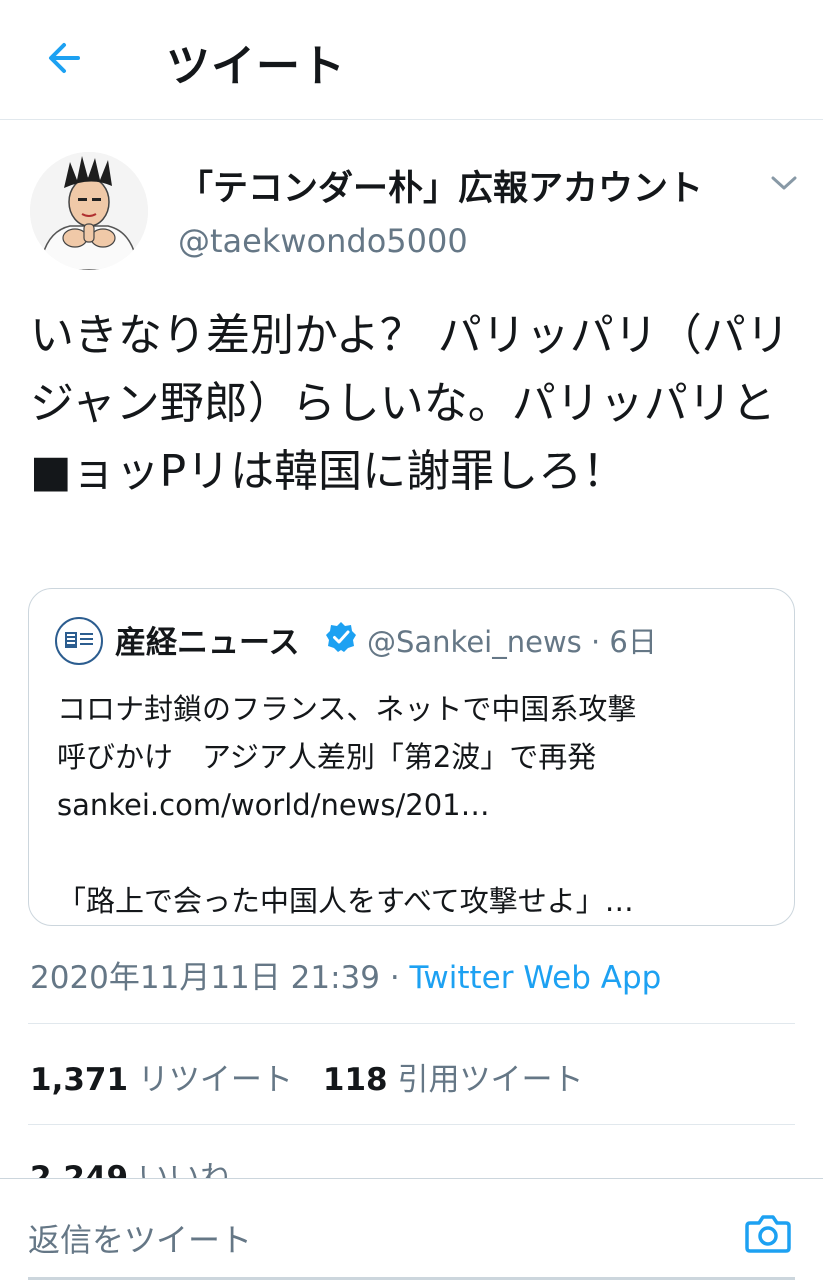 This screenshot has height=1280, width=823. I want to click on quoted-avatar, so click(79, 641).